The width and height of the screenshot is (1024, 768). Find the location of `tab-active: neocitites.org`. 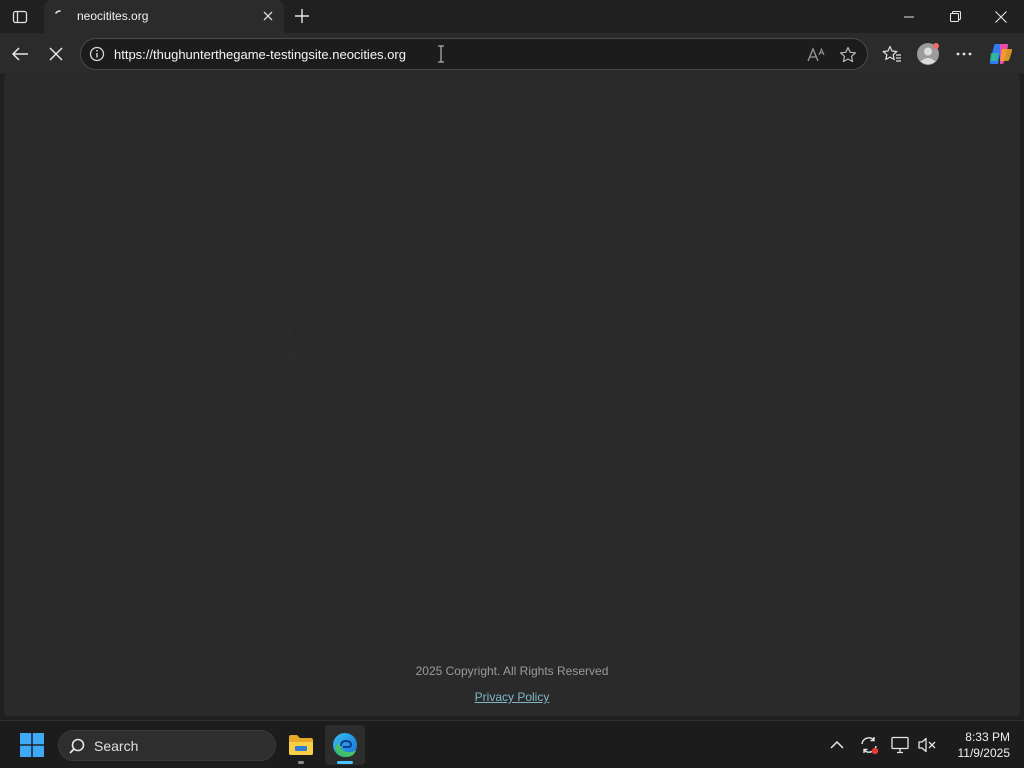

tab-active: neocitites.org is located at coordinates (164, 16).